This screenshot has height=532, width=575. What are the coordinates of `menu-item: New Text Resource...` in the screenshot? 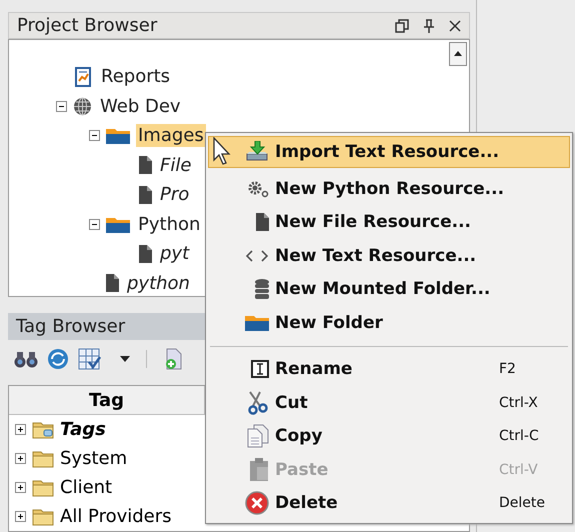 It's located at (389, 255).